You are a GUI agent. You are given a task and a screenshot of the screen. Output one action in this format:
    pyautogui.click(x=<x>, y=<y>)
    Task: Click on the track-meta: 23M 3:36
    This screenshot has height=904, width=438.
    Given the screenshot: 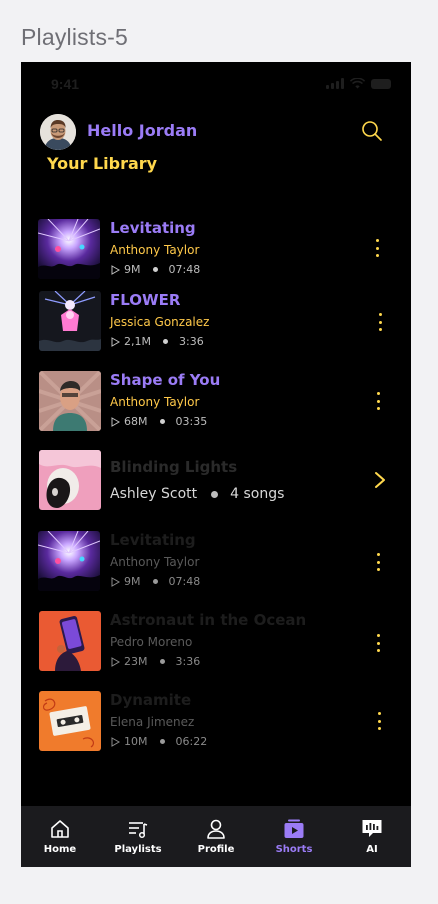 What is the action you would take?
    pyautogui.click(x=155, y=661)
    